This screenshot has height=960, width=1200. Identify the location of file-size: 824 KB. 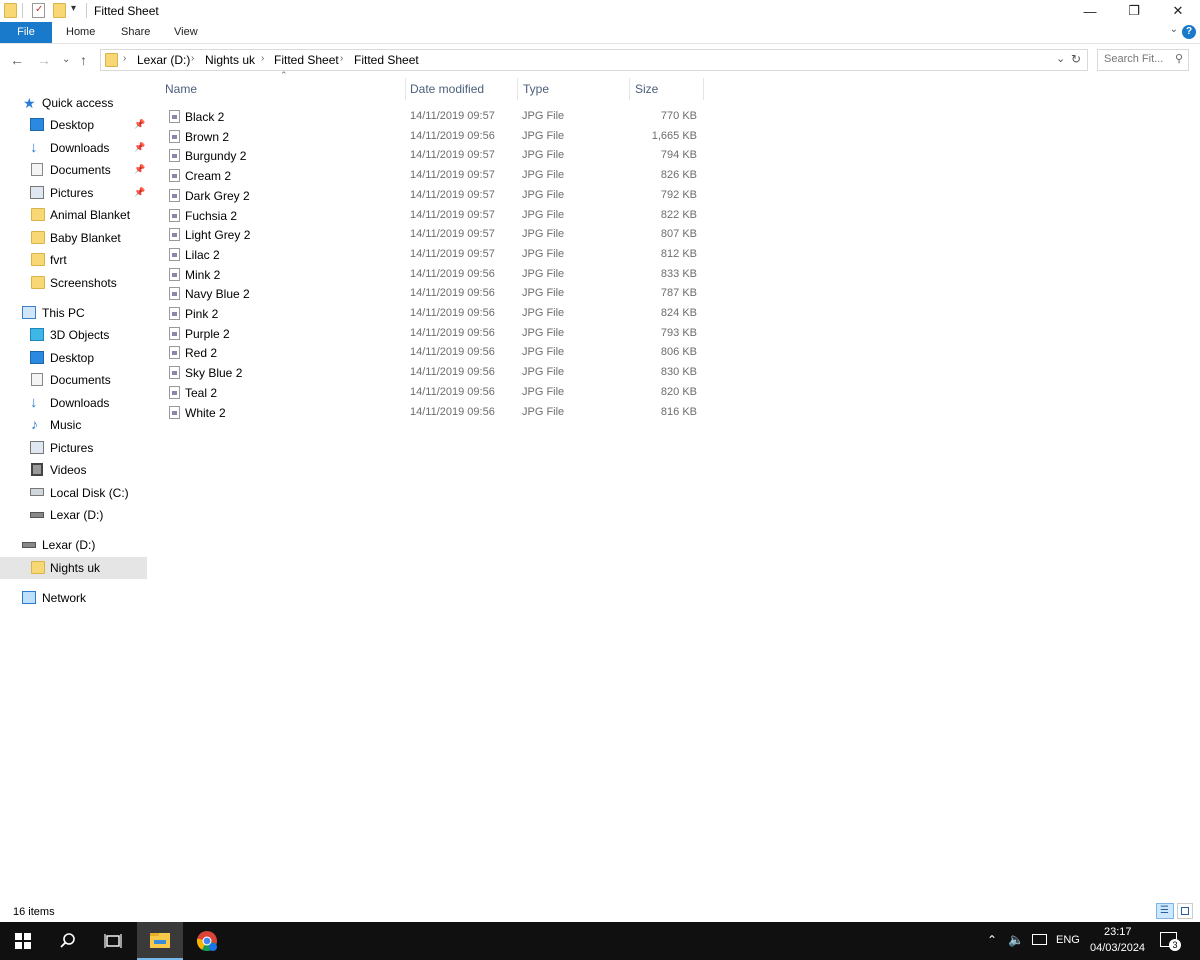
(678, 313).